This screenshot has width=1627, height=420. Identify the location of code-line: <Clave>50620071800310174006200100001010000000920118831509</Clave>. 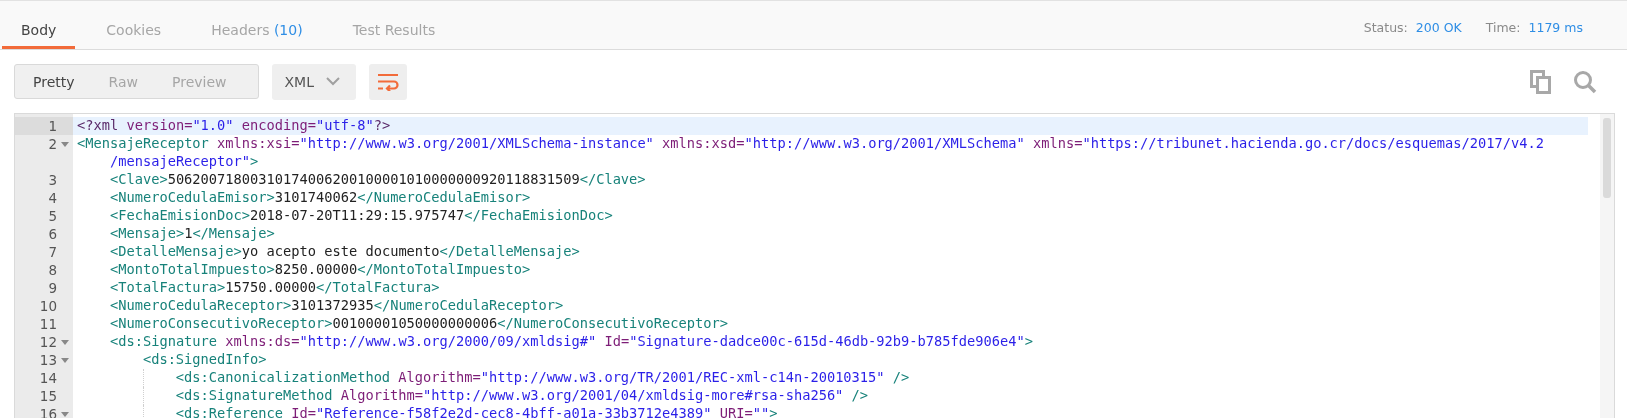
(377, 180).